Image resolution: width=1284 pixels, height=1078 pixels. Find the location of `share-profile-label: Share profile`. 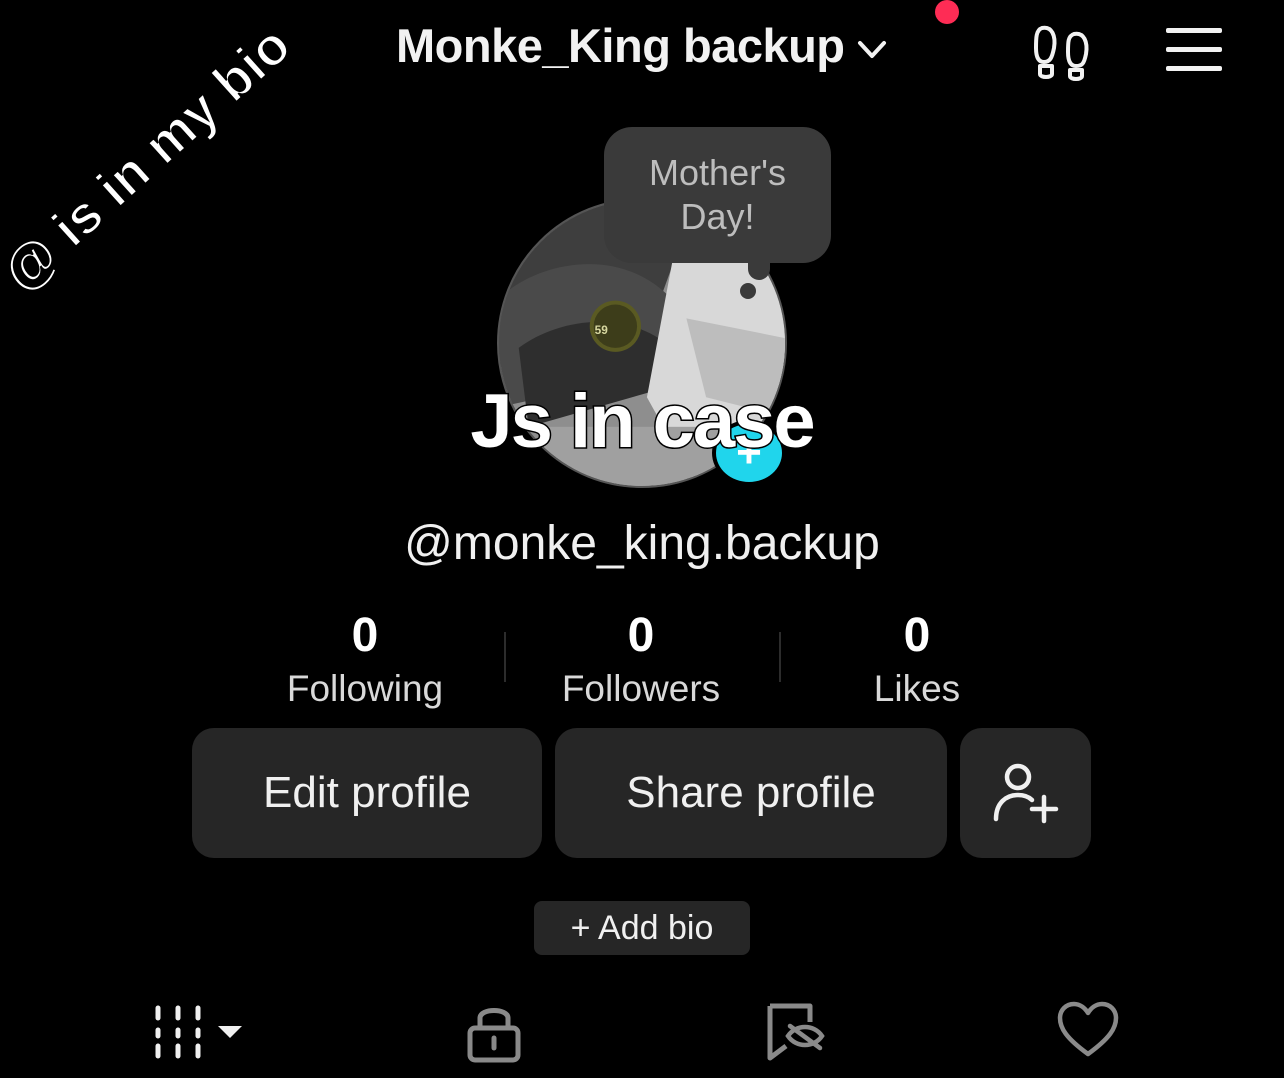

share-profile-label: Share profile is located at coordinates (751, 792).